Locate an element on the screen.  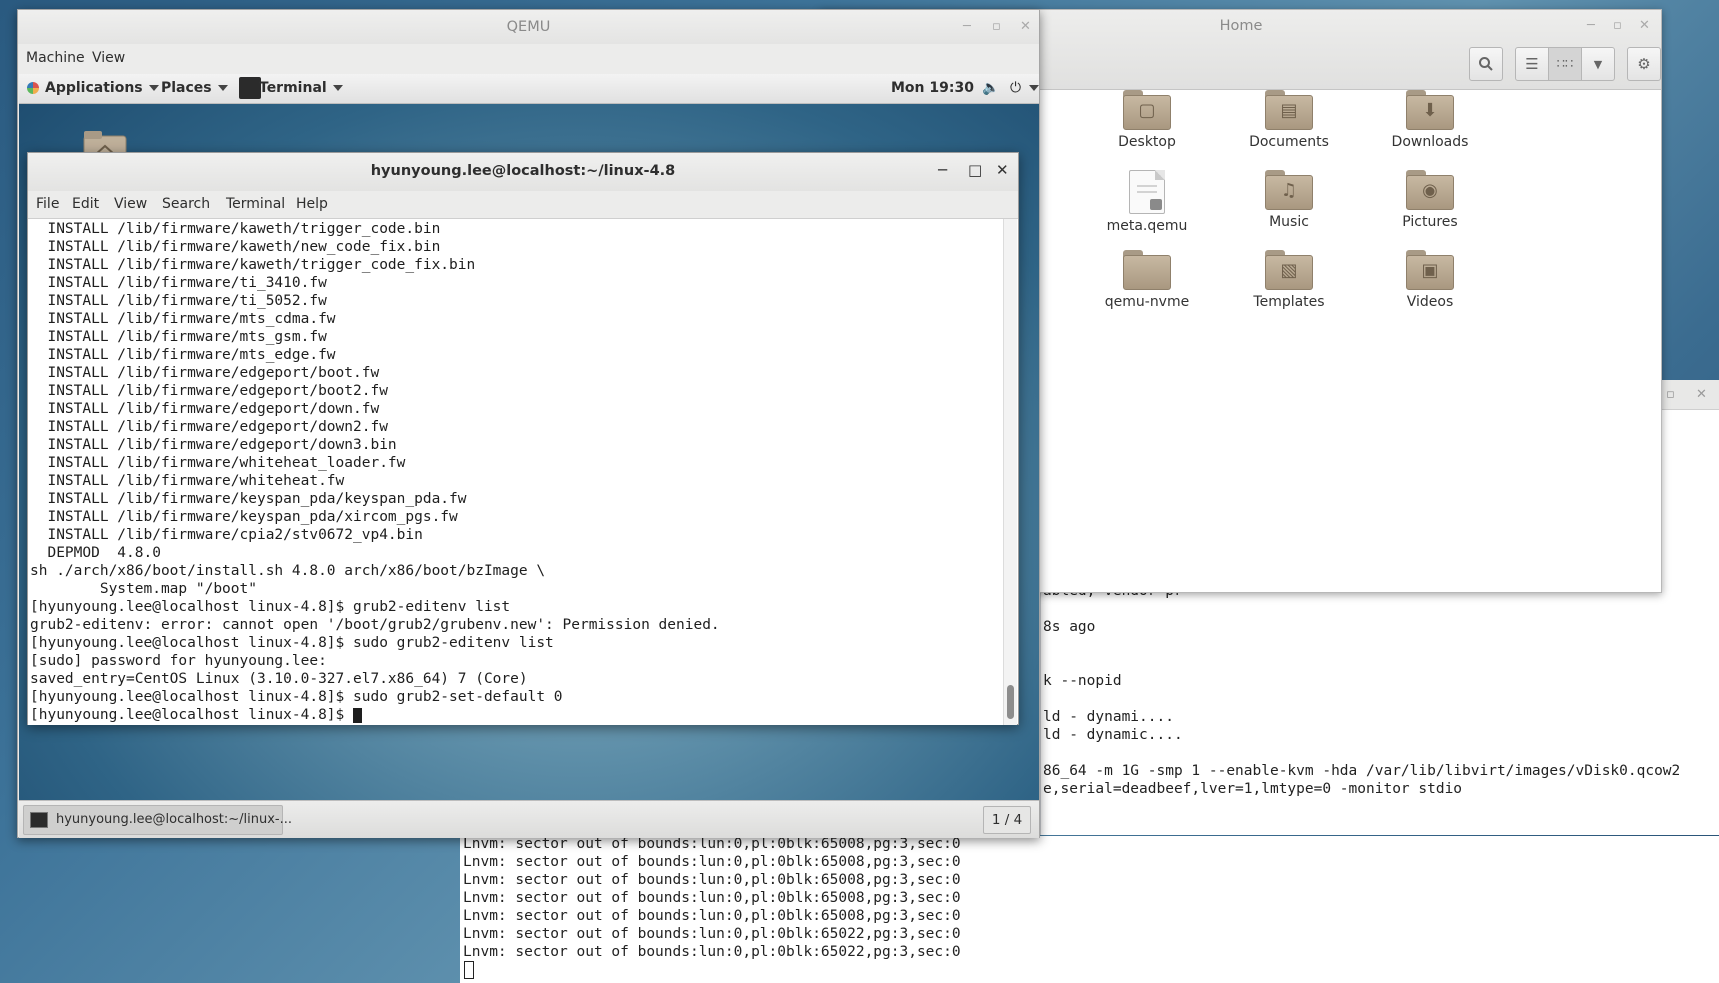
terminal-line: INSTALL /lib/firmware/mts_edge.fw is located at coordinates (183, 355).